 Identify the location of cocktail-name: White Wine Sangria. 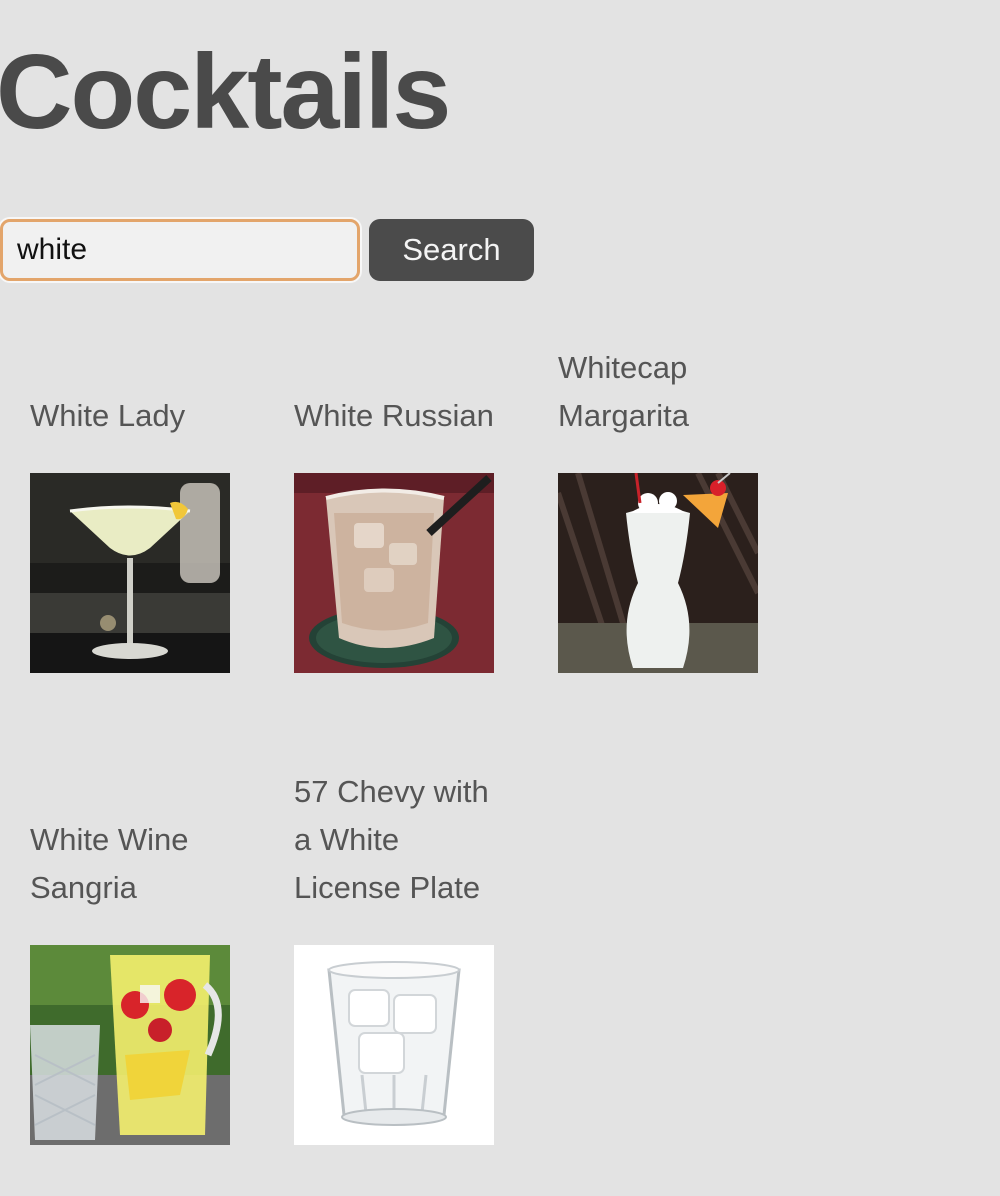
(140, 864).